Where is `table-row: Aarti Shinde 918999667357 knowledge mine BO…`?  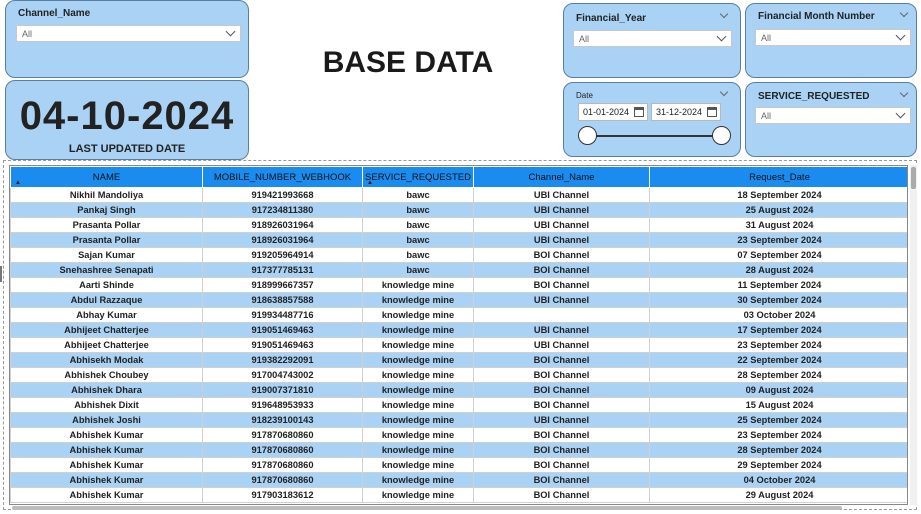
table-row: Aarti Shinde 918999667357 knowledge mine BO… is located at coordinates (458, 285).